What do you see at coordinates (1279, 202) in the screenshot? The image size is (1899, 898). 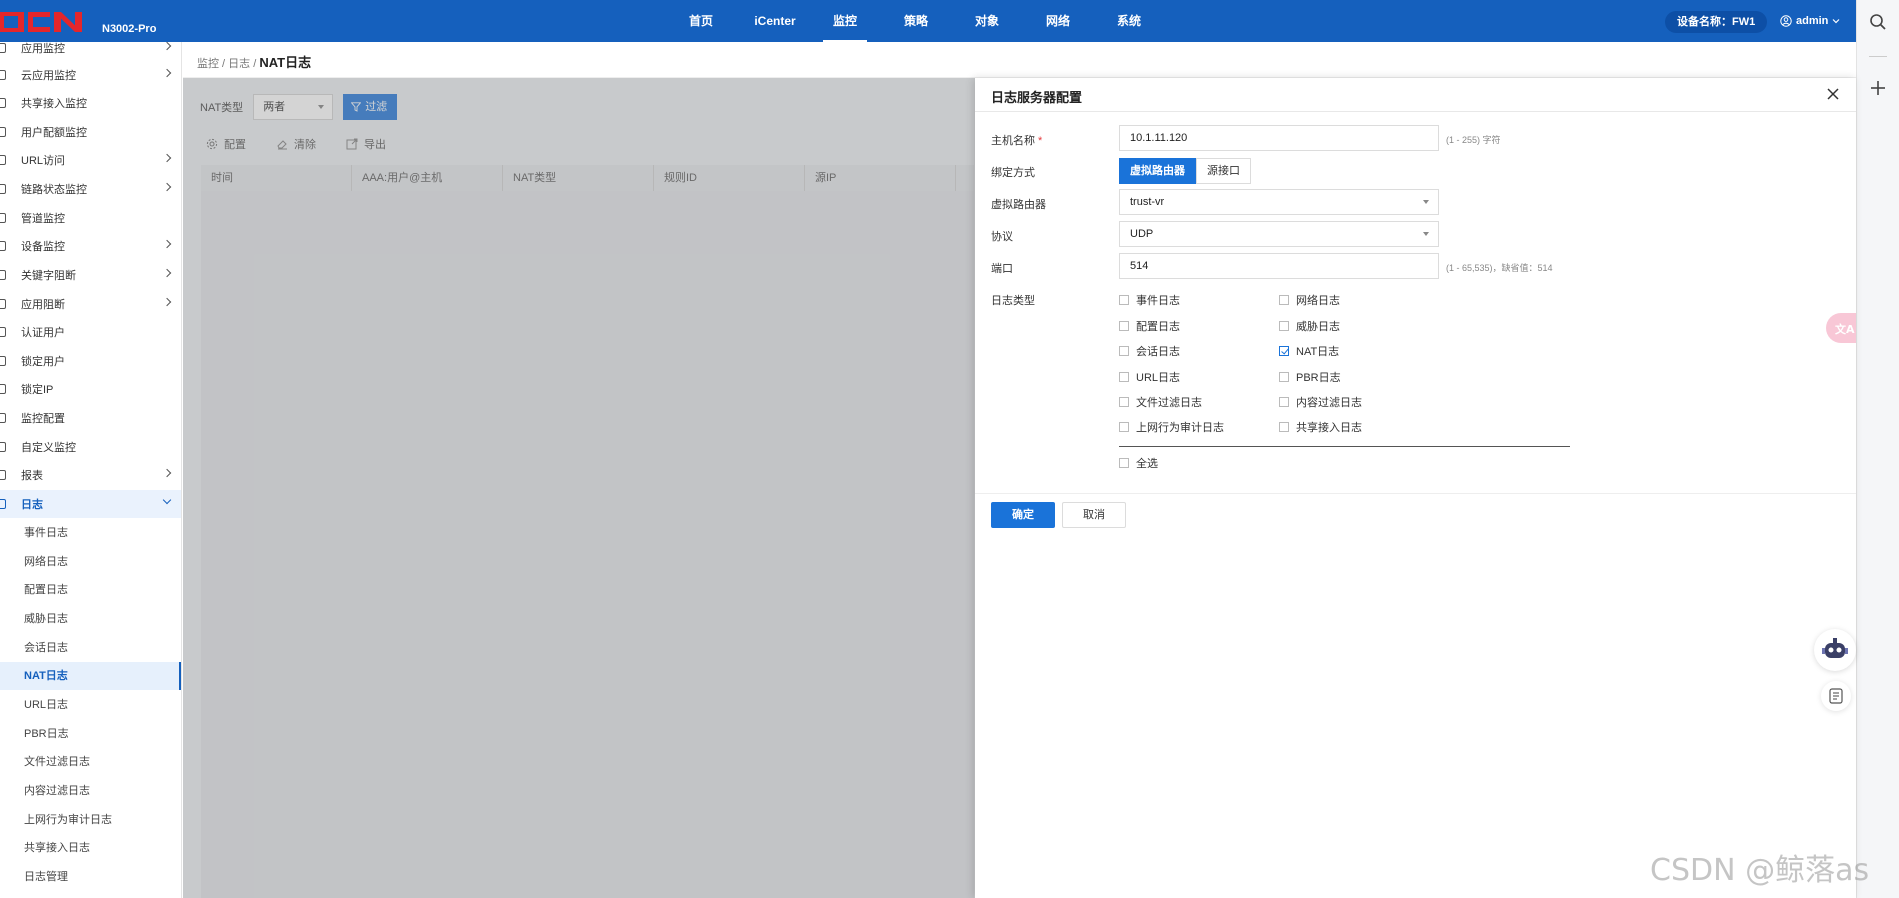 I see `virtual-router-select: trust-vr` at bounding box center [1279, 202].